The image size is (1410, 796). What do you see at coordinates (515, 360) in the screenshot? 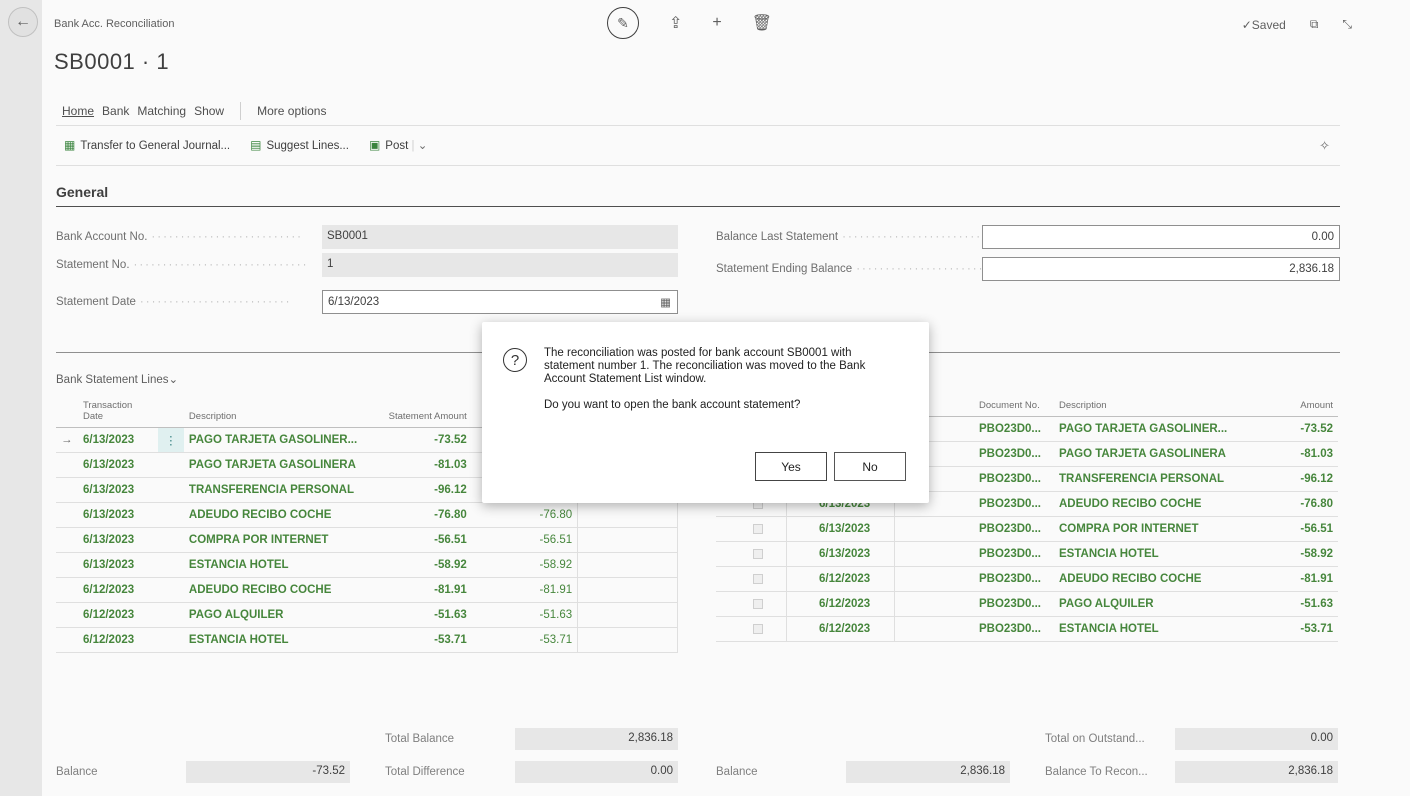
I see `question-icon: ?` at bounding box center [515, 360].